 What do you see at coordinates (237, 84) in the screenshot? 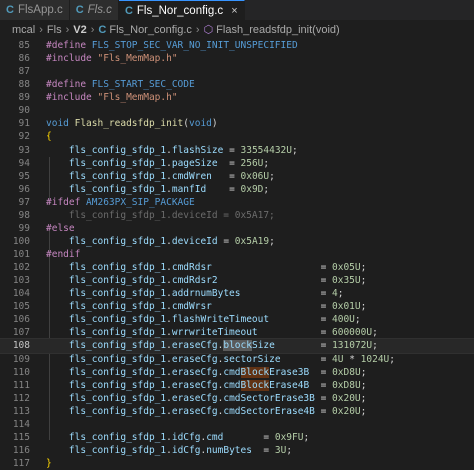
I see `code-line: 88 #define FLS_START_SEC_CODE` at bounding box center [237, 84].